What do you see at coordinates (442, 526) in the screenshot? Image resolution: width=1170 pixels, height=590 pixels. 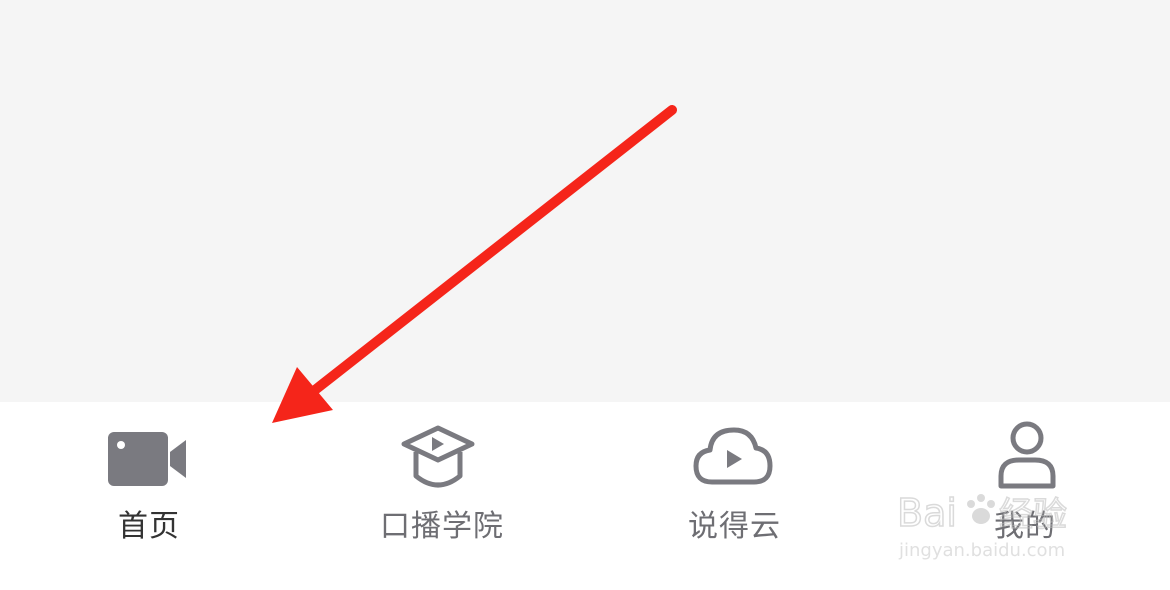 I see `tab-academy-label: 口播学院` at bounding box center [442, 526].